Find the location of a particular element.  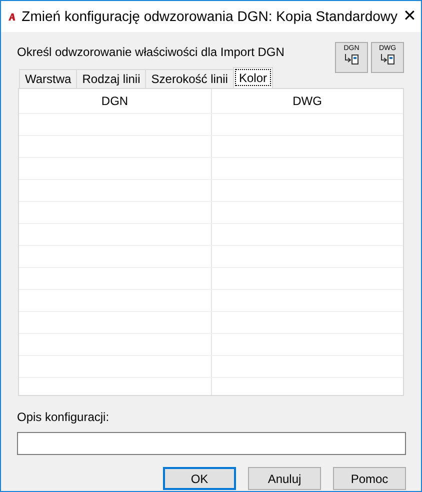

tab: Rodzaj linii is located at coordinates (111, 78).